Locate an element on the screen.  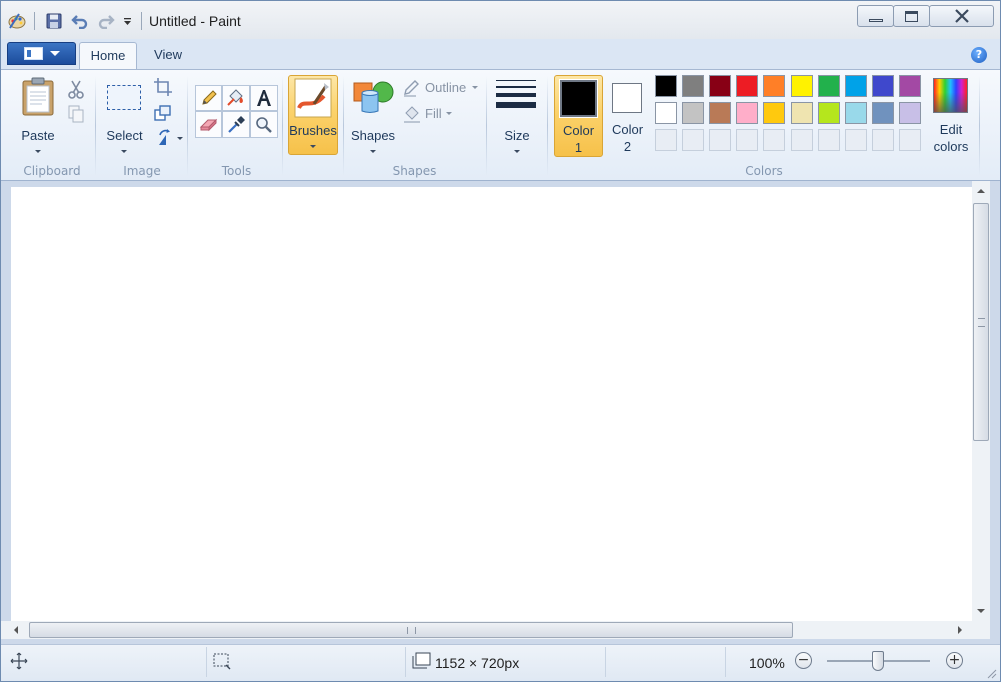
shapes-button: Shapes is located at coordinates (373, 115).